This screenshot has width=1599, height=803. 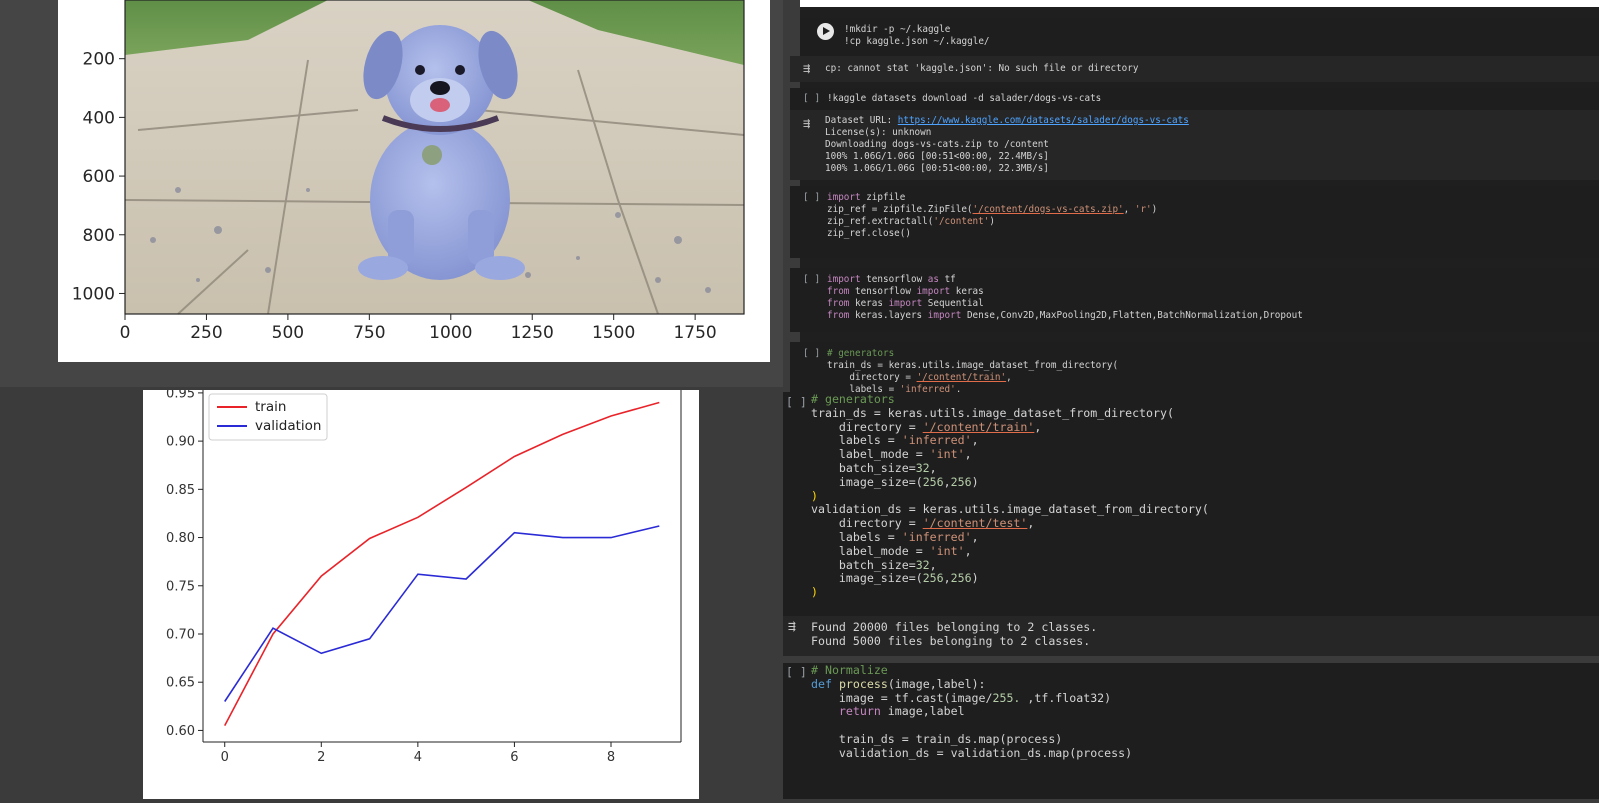 What do you see at coordinates (897, 29) in the screenshot?
I see `code-line: !mkdir -p ~/.kaggle` at bounding box center [897, 29].